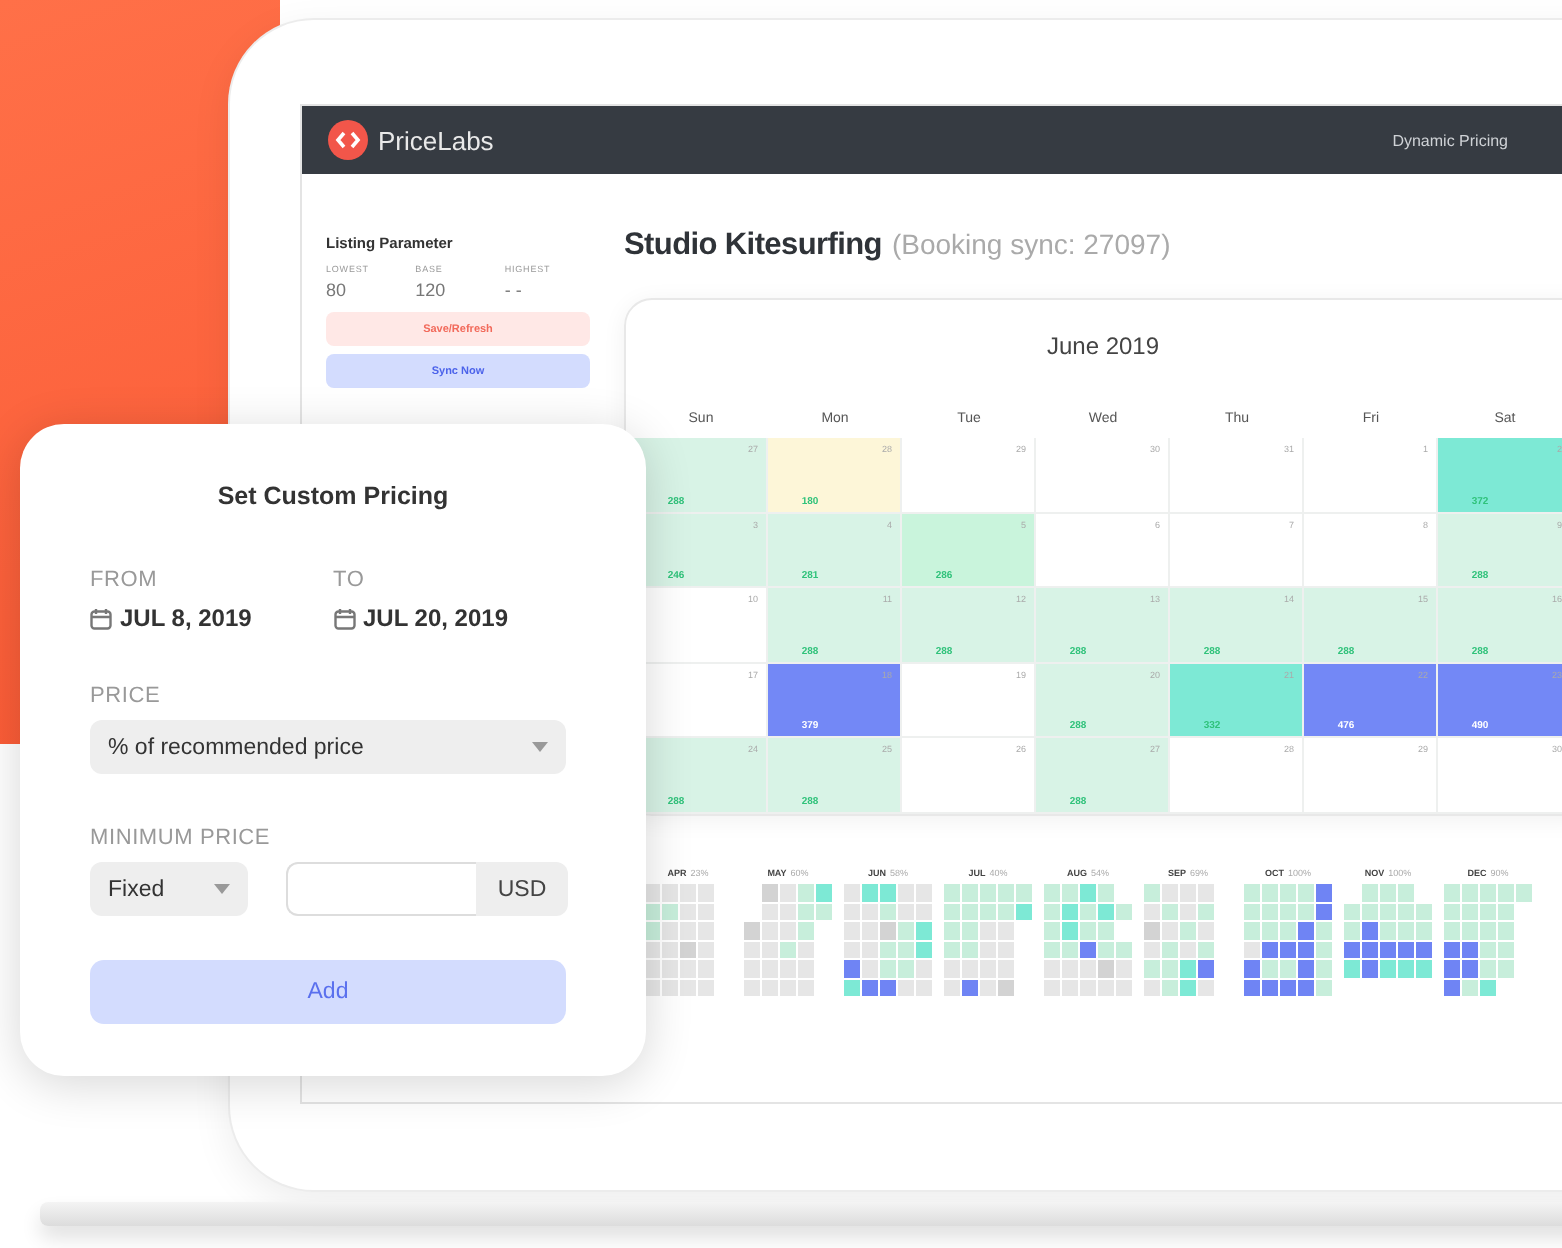 The image size is (1562, 1248). What do you see at coordinates (522, 889) in the screenshot?
I see `currency-label: USD` at bounding box center [522, 889].